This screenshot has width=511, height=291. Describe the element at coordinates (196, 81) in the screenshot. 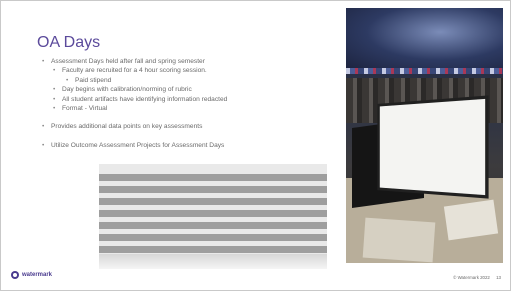

I see `bullet-item: Paid stipend` at that location.